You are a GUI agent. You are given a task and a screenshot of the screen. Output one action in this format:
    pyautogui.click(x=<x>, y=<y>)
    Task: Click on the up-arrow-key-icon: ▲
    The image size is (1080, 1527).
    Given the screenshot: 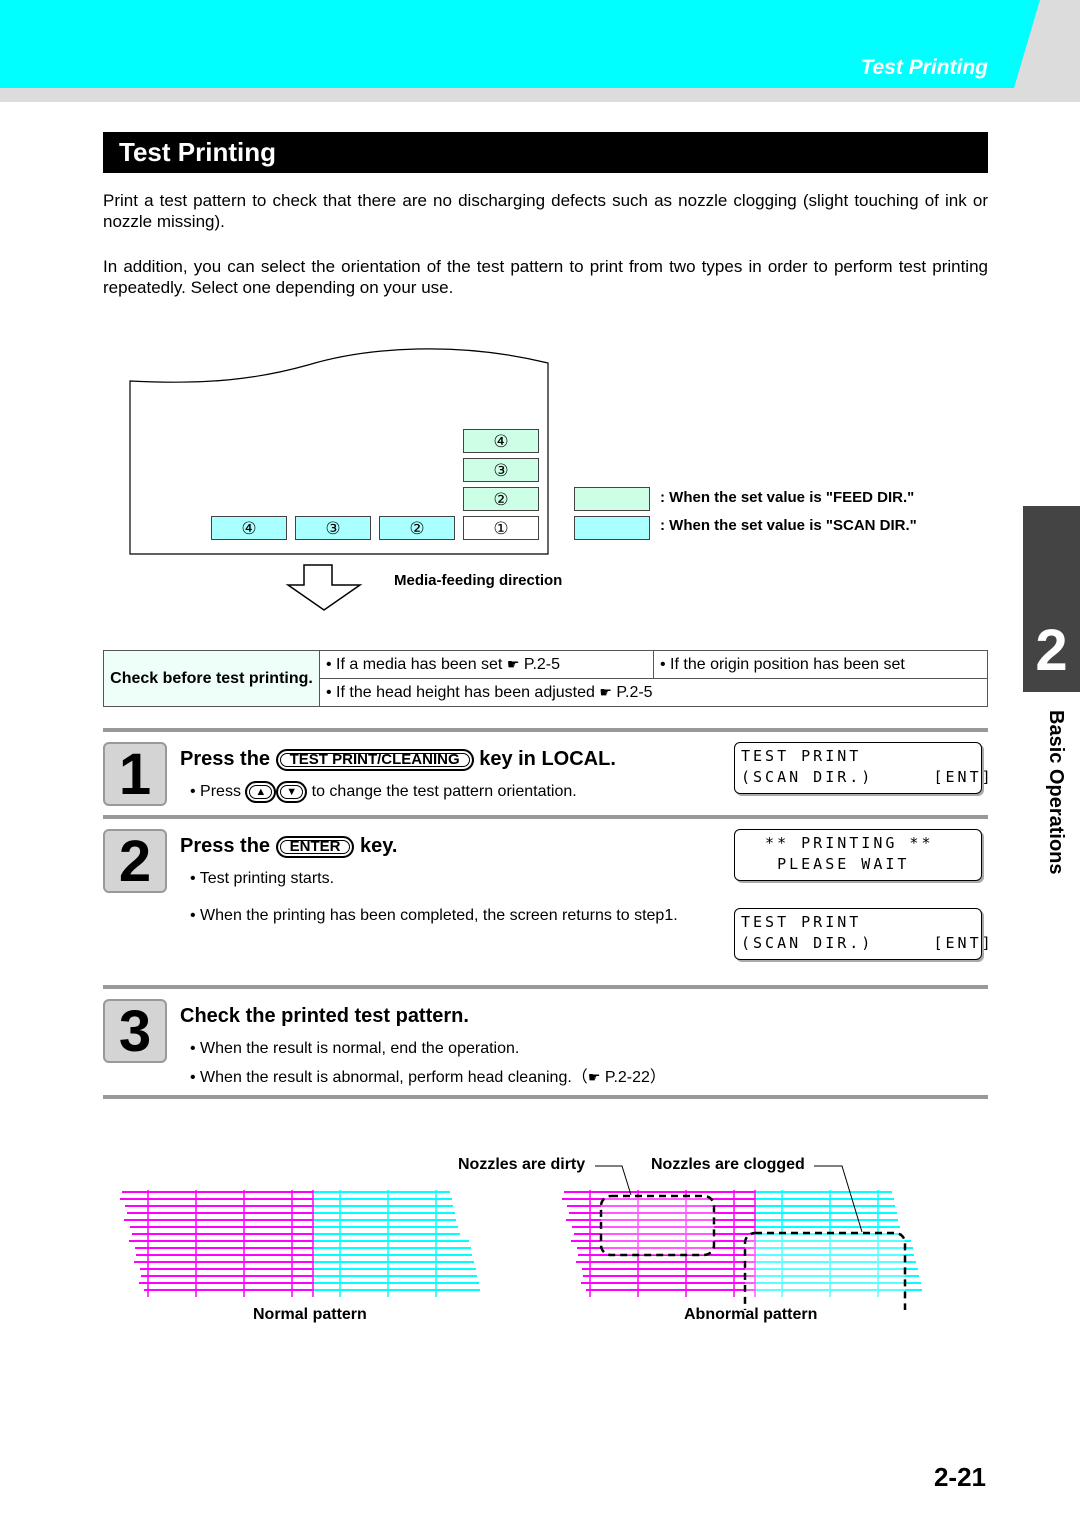 What is the action you would take?
    pyautogui.click(x=261, y=792)
    